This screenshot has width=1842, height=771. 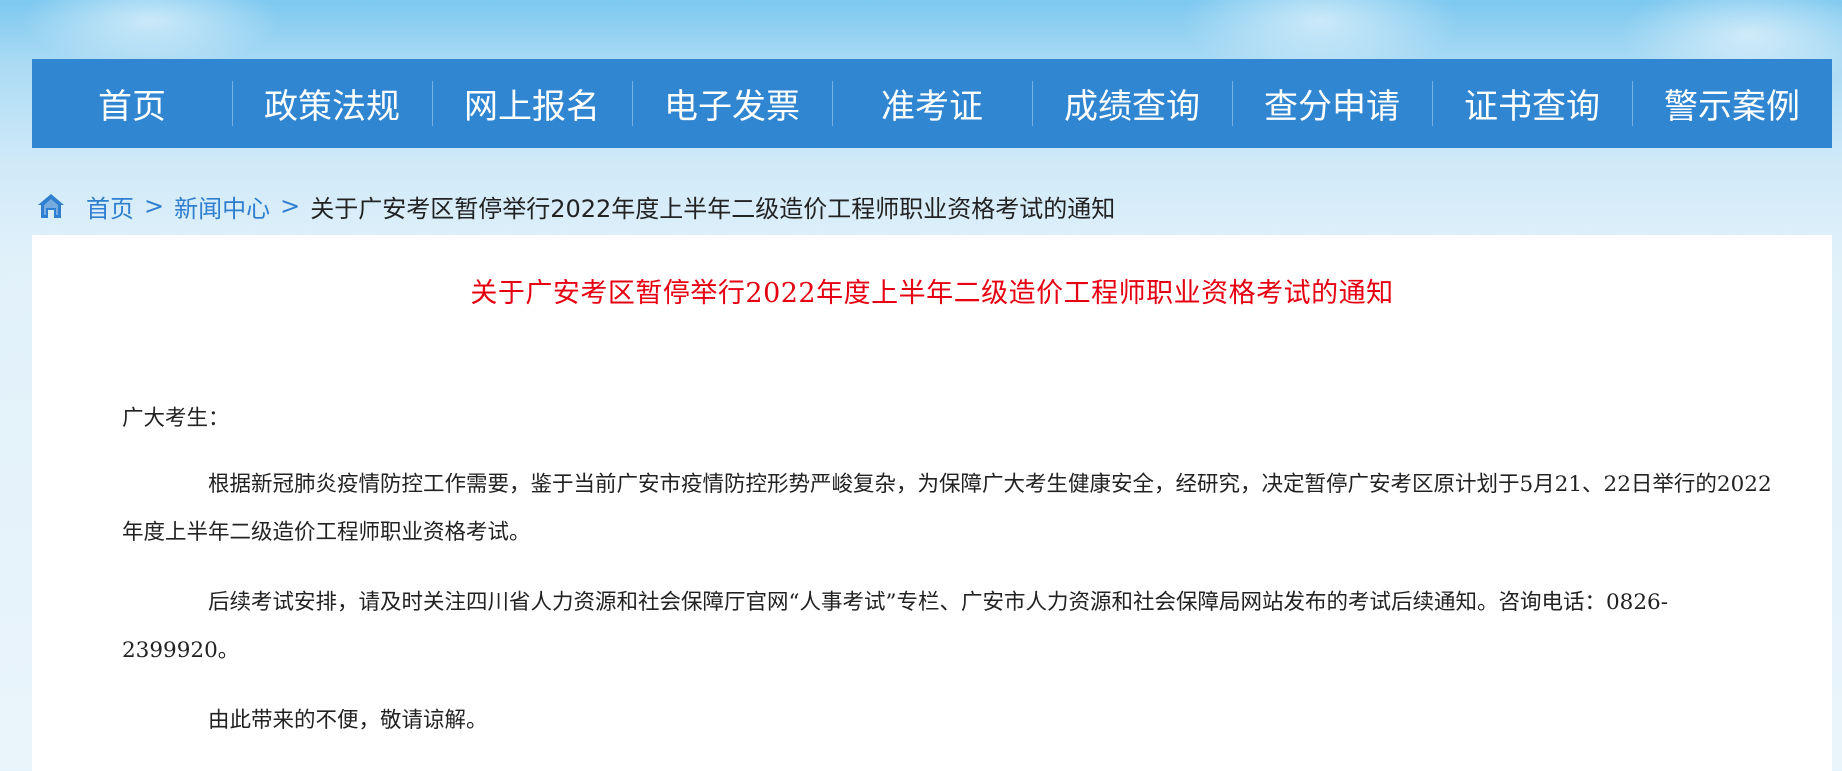 I want to click on home-icon, so click(x=51, y=206).